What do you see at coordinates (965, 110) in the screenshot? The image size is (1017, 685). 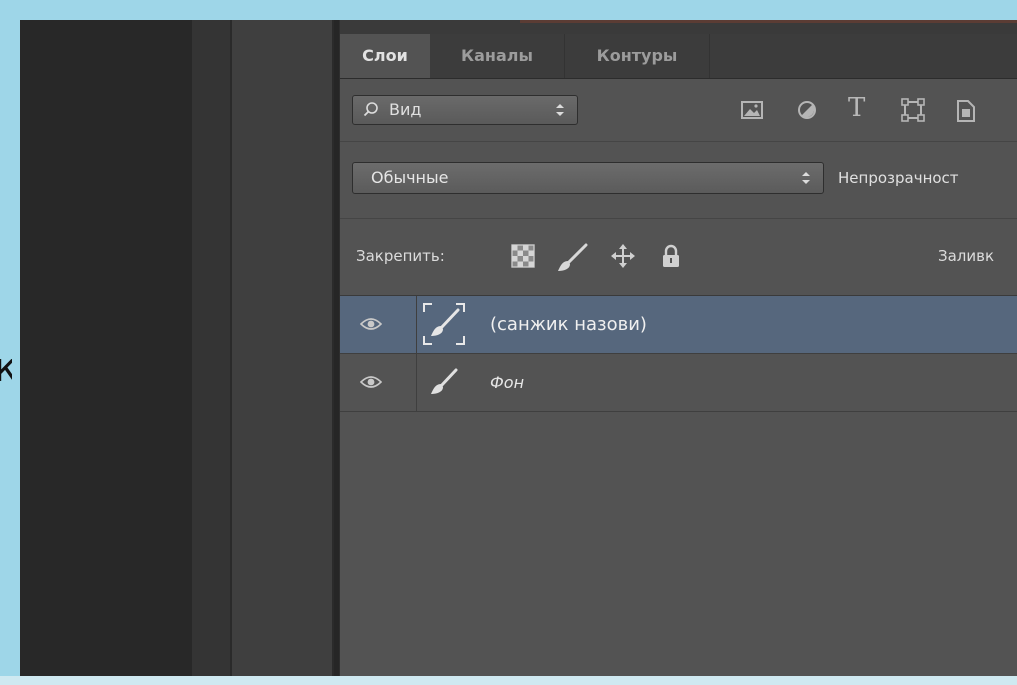 I see `smart-object-filter-icon` at bounding box center [965, 110].